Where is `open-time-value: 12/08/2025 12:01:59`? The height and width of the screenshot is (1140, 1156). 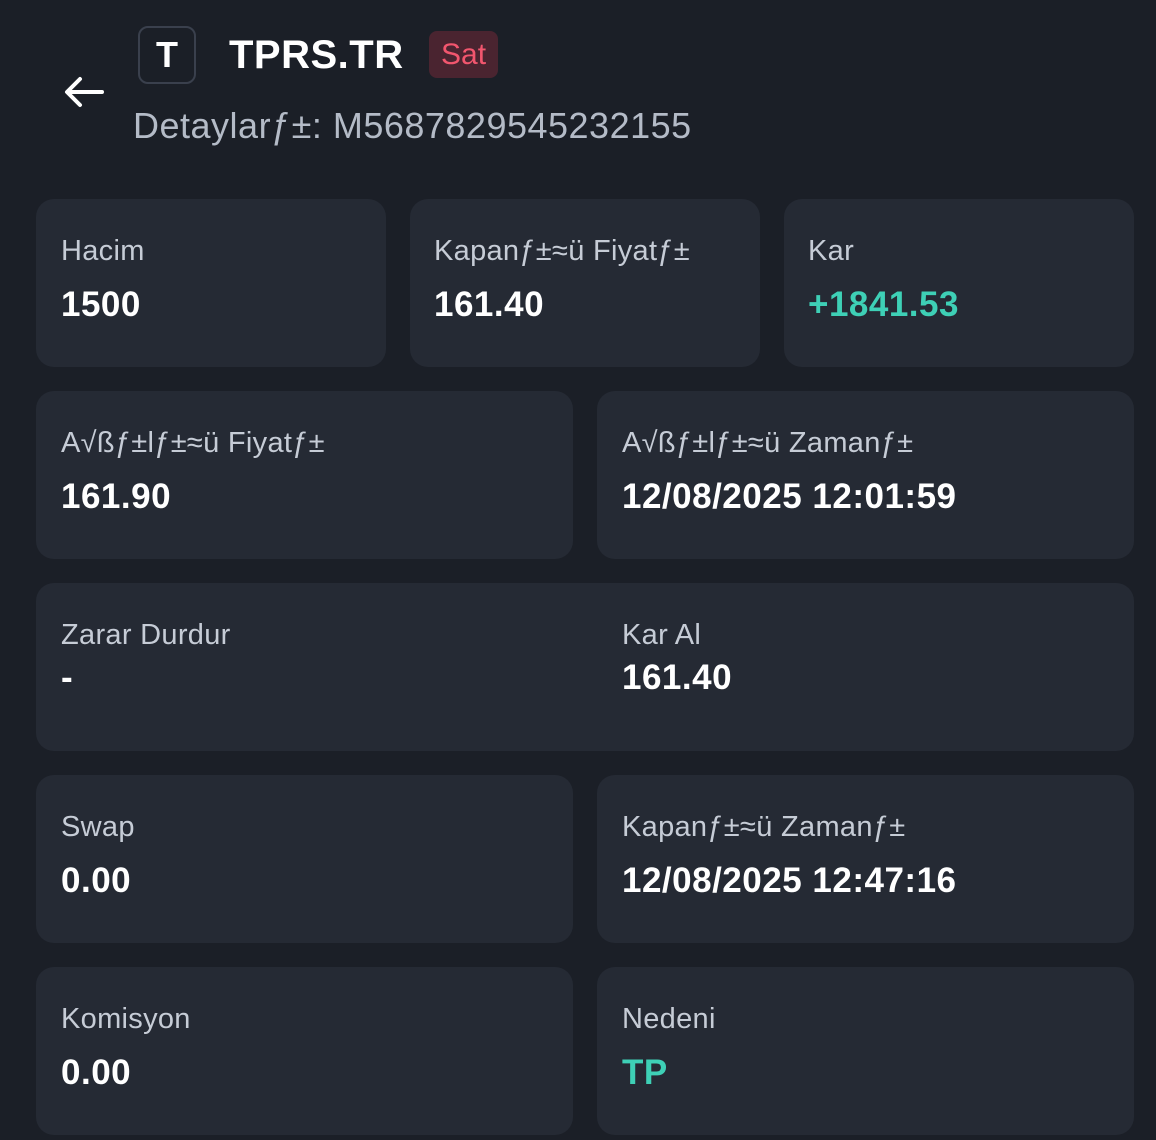
open-time-value: 12/08/2025 12:01:59 is located at coordinates (789, 496).